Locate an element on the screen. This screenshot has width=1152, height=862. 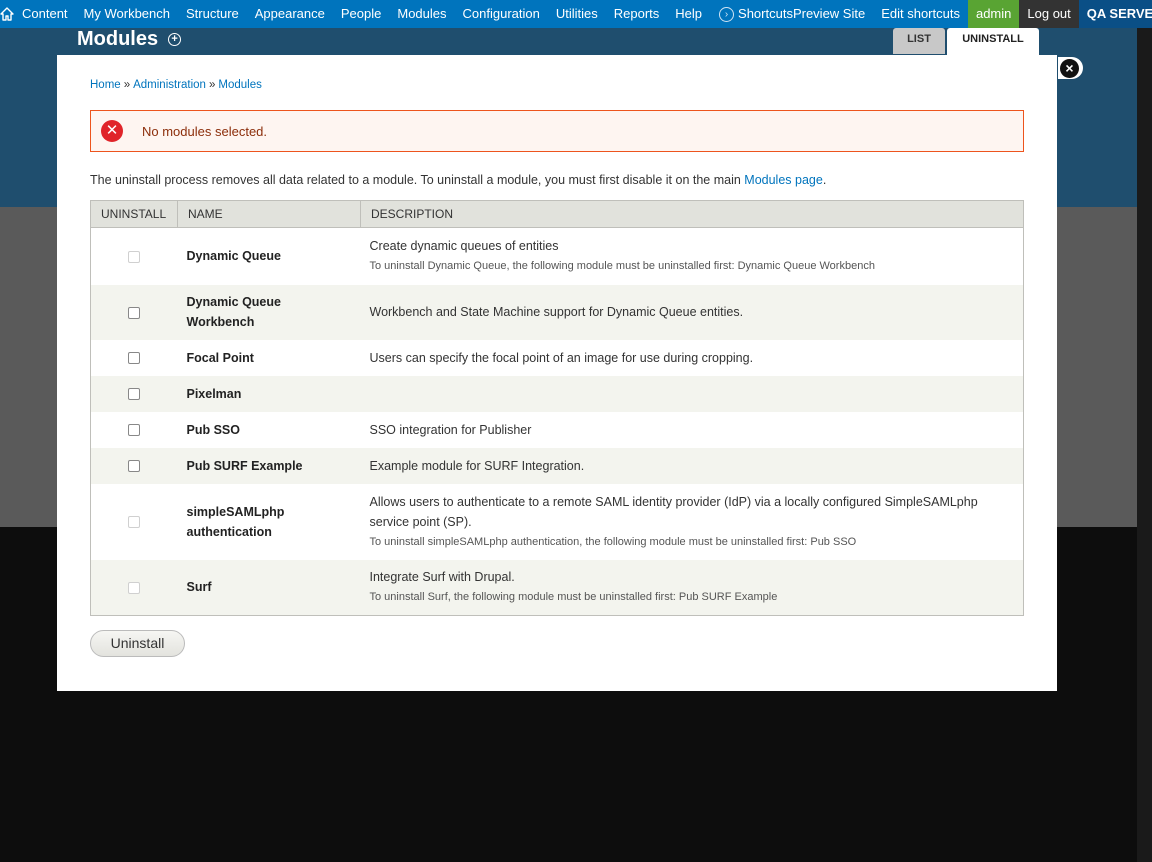
page-title: Modules + is located at coordinates (129, 39).